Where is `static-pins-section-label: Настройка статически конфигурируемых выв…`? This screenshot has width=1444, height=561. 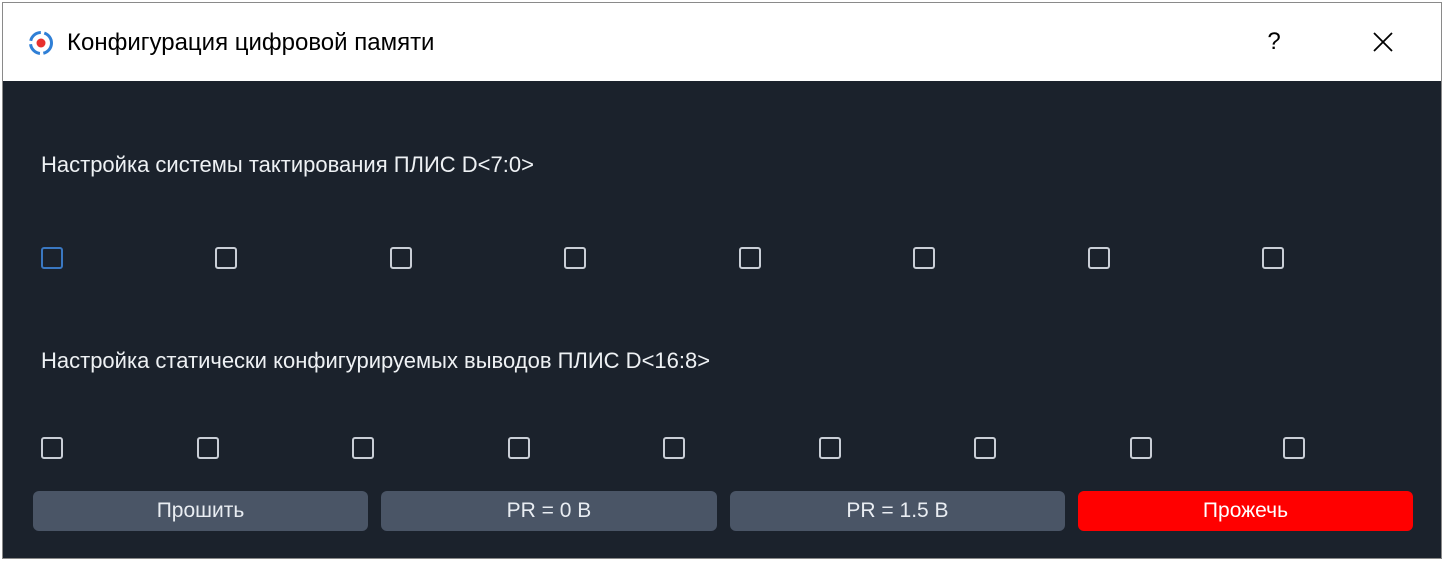 static-pins-section-label: Настройка статически конфигурируемых выв… is located at coordinates (376, 360).